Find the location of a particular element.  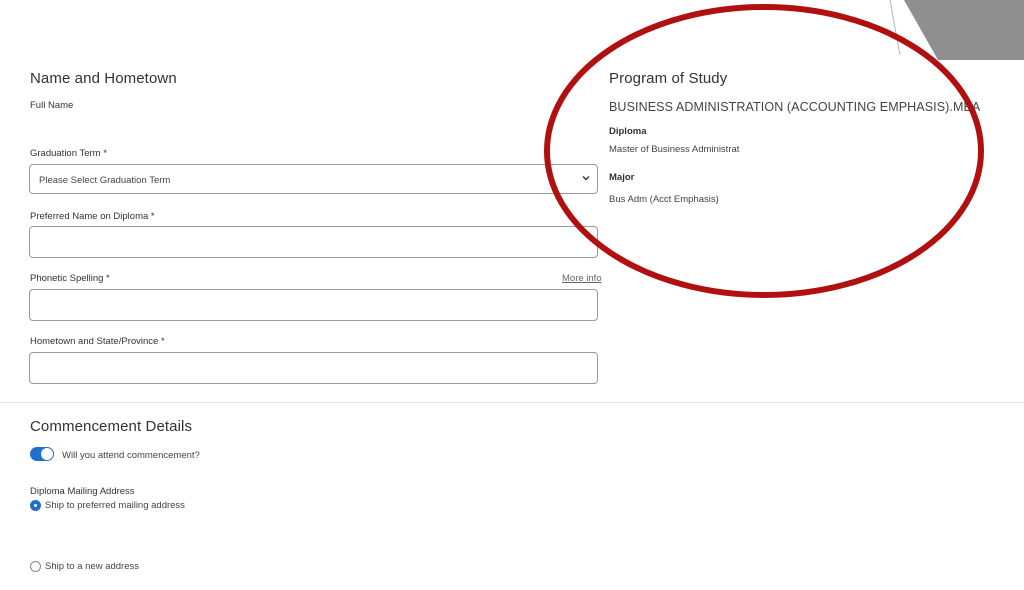

radio-new-address-label: Ship to a new address is located at coordinates (92, 566).